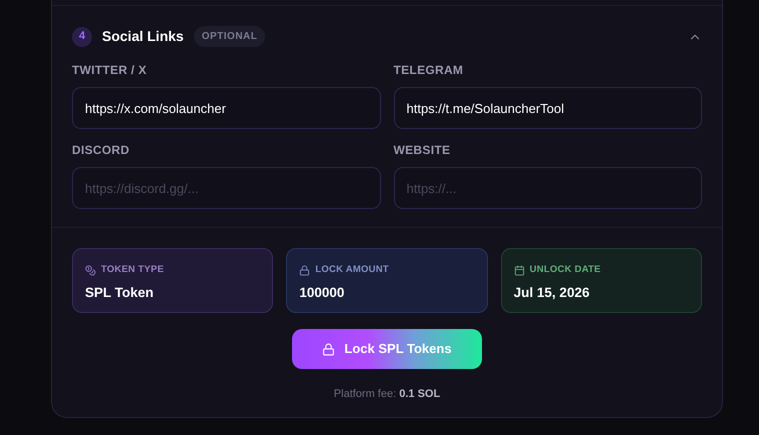 Image resolution: width=759 pixels, height=435 pixels. What do you see at coordinates (387, 349) in the screenshot?
I see `lock-tokens-button: Lock SPL Tokens` at bounding box center [387, 349].